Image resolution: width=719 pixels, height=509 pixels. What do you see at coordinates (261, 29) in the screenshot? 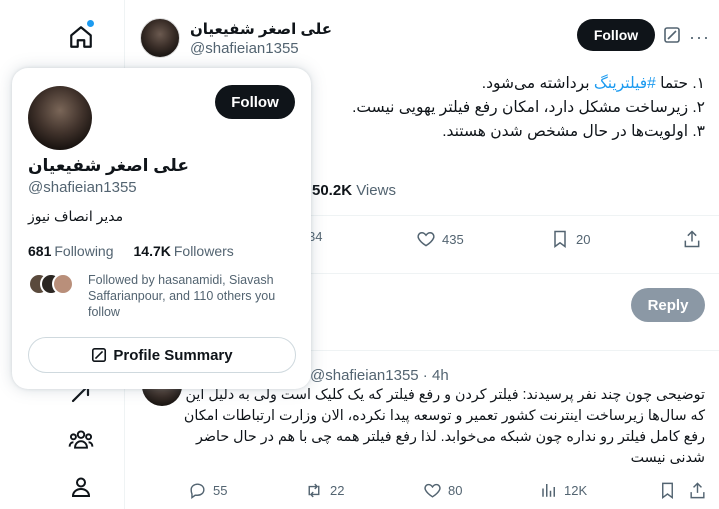
I see `author-name: علی اصغر شفیعیان` at bounding box center [261, 29].